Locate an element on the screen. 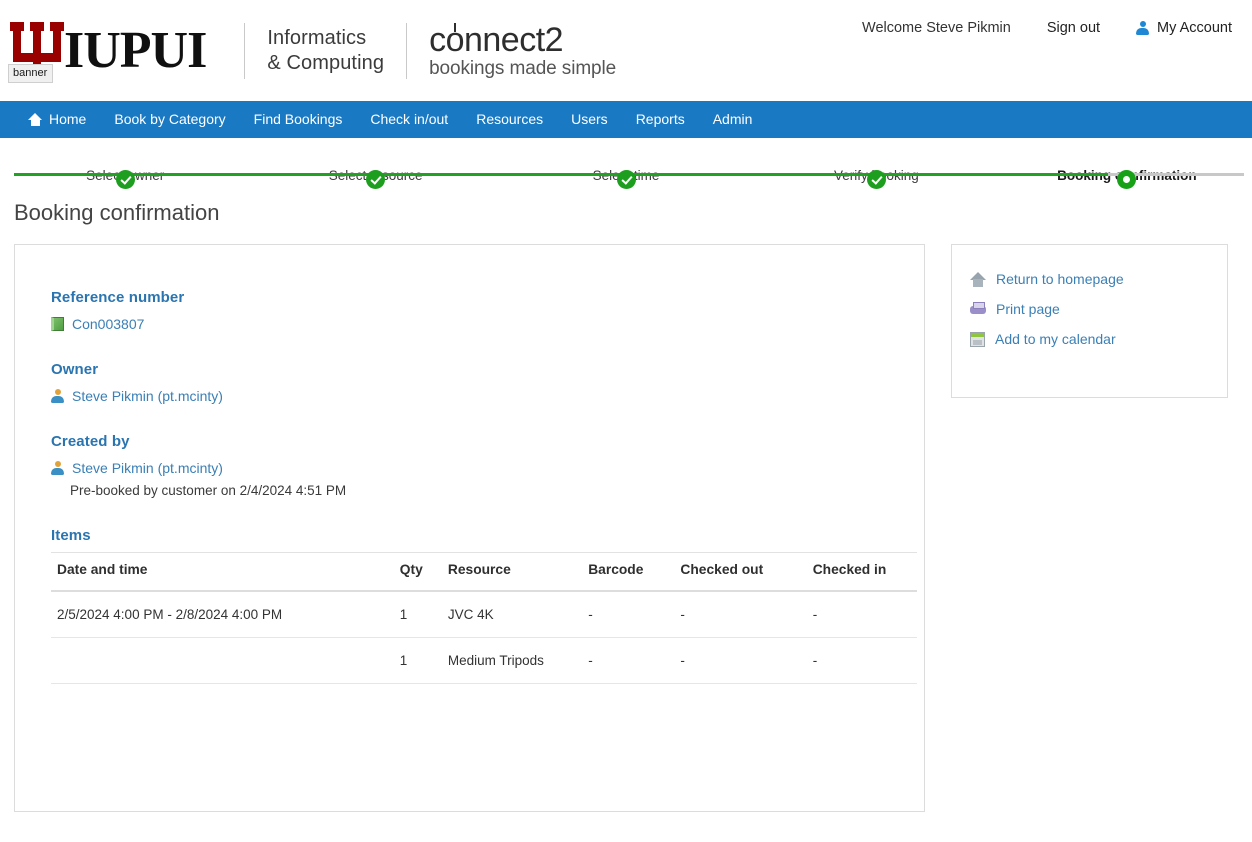 The image size is (1252, 842). col-header-date-time: Date and time is located at coordinates (222, 572).